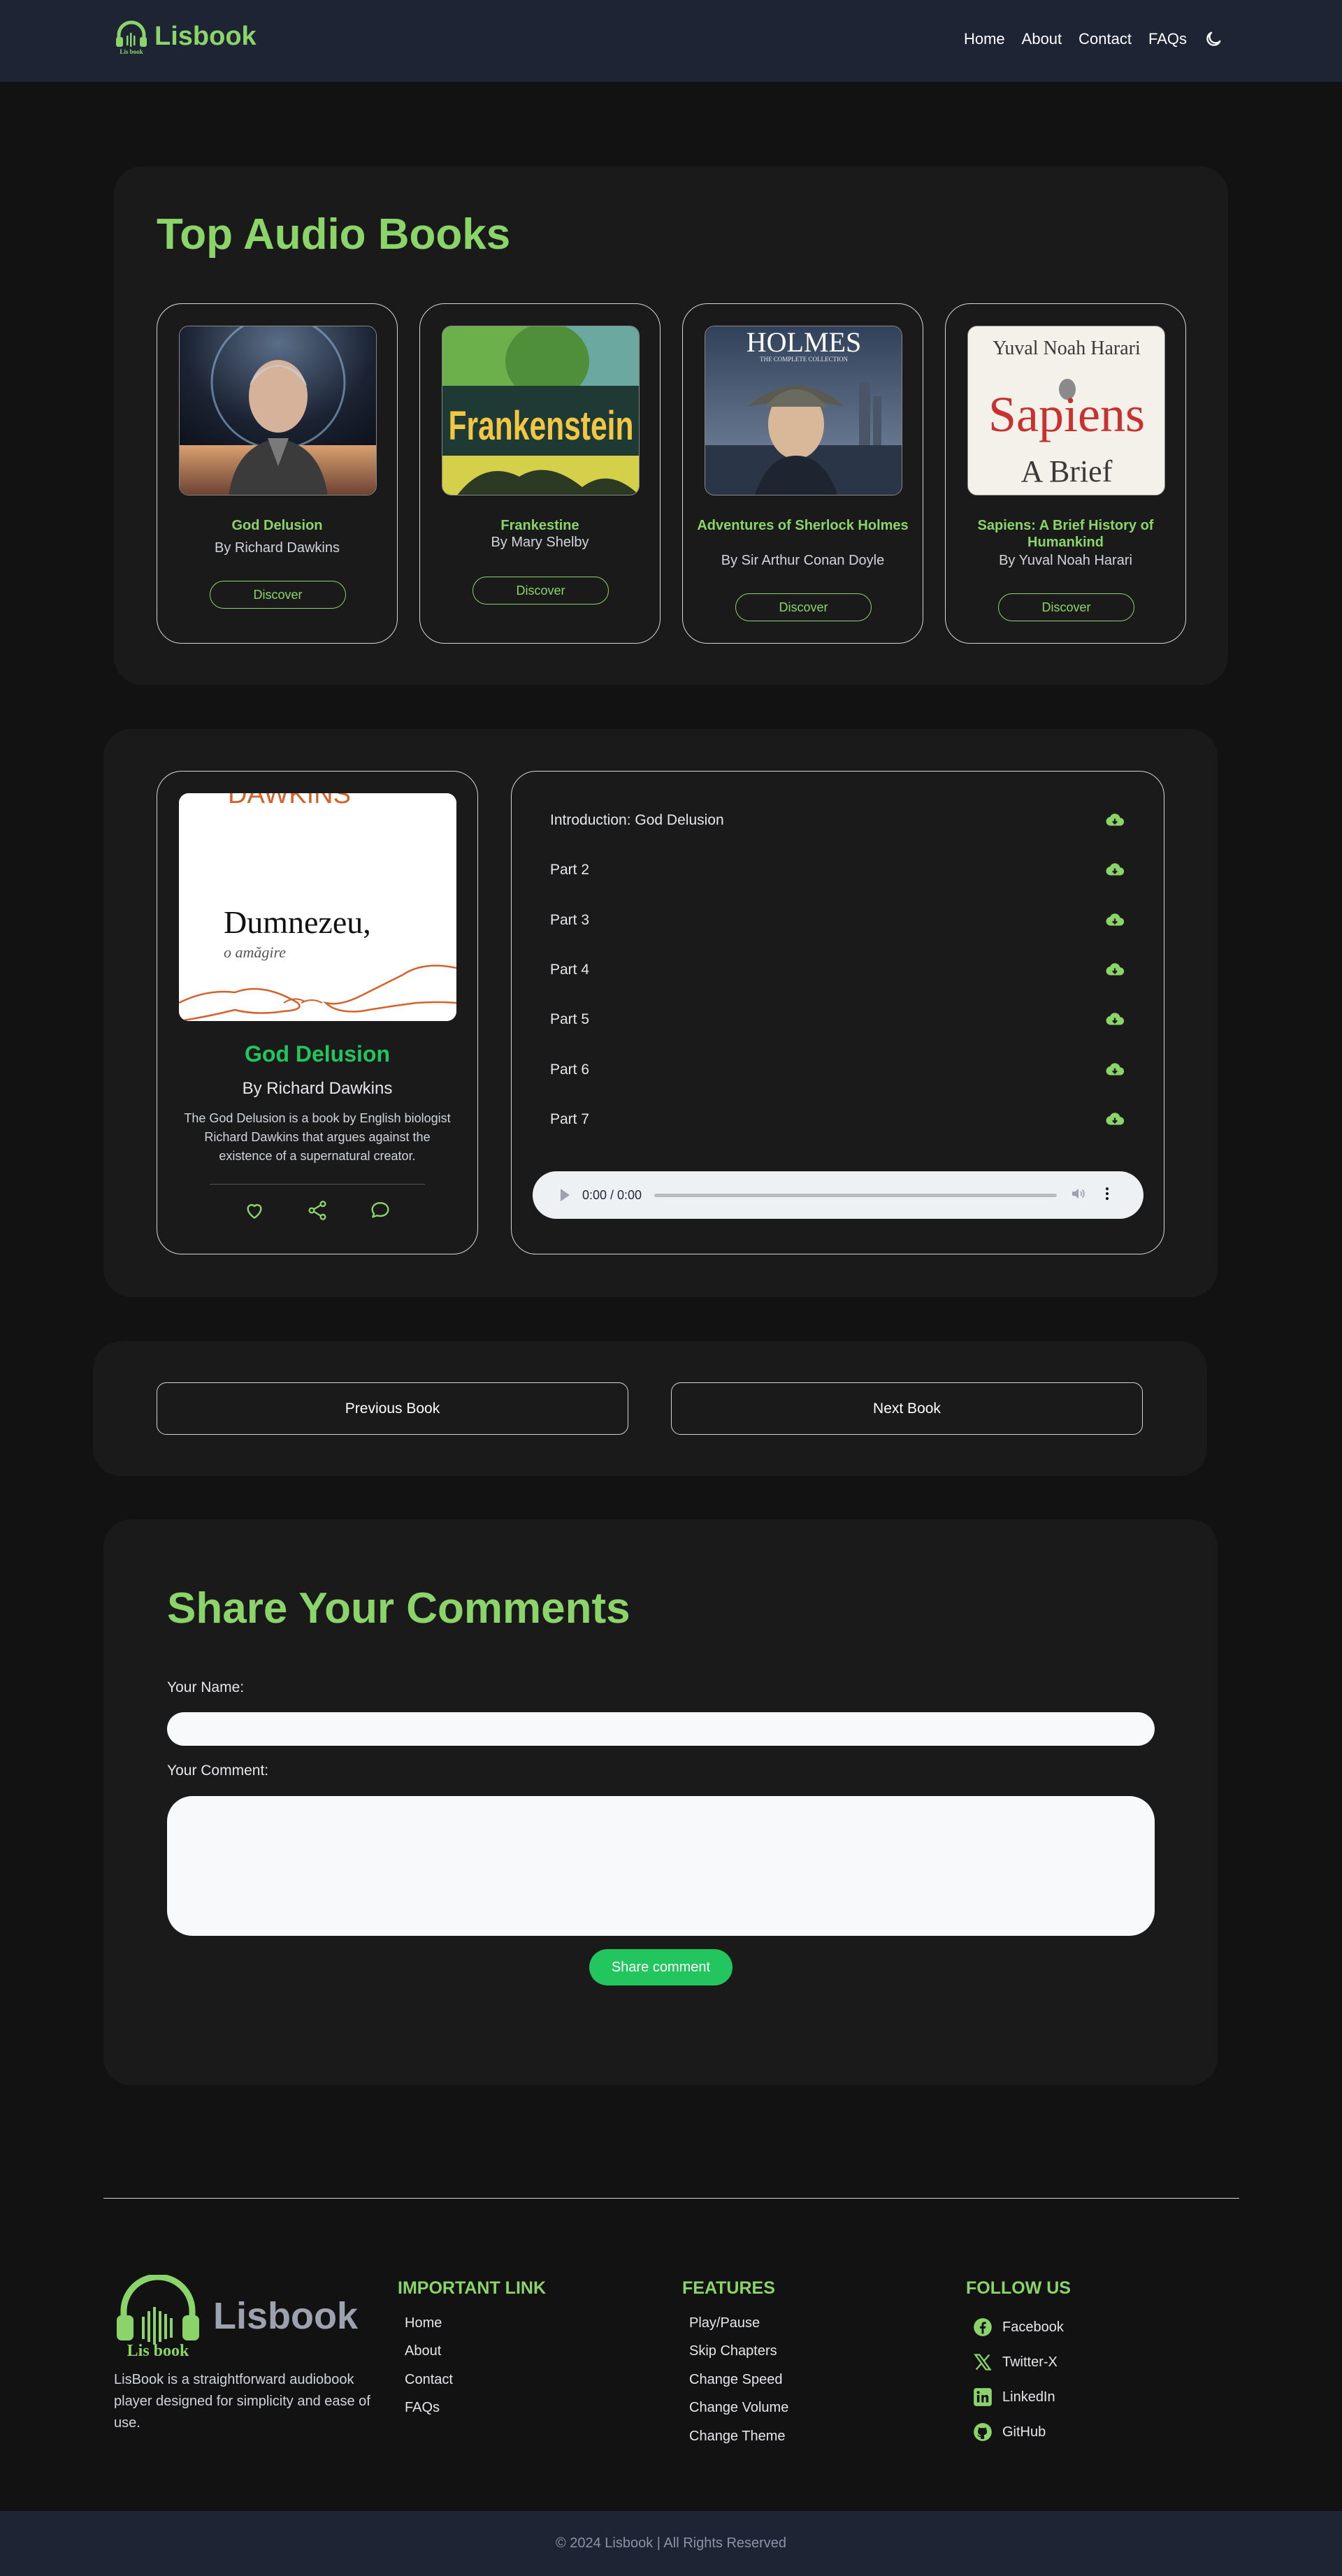 Image resolution: width=1342 pixels, height=2576 pixels. Describe the element at coordinates (1042, 39) in the screenshot. I see `nav-about: About` at that location.